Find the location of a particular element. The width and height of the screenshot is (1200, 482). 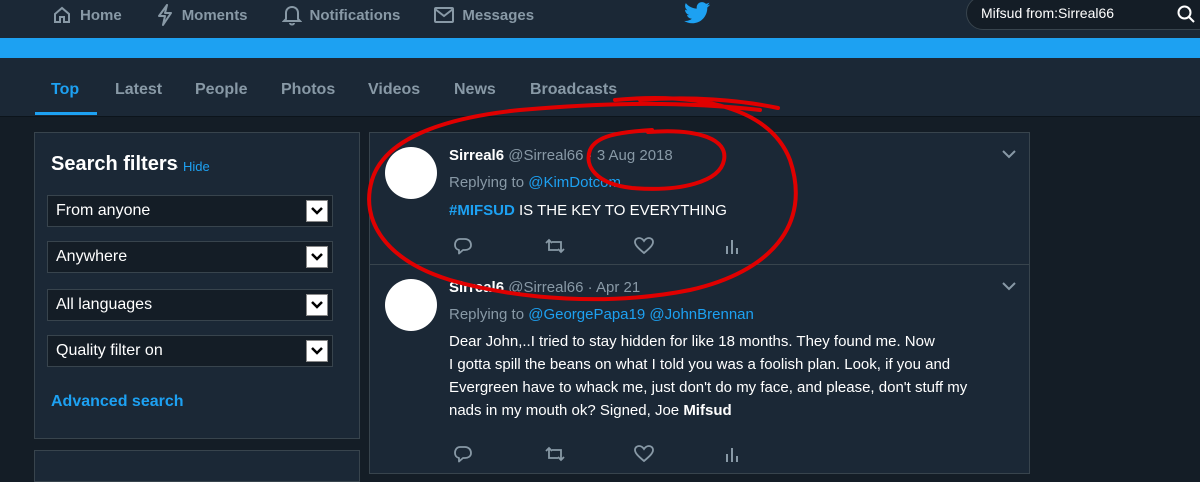

twitter-bird-icon is located at coordinates (697, 13).